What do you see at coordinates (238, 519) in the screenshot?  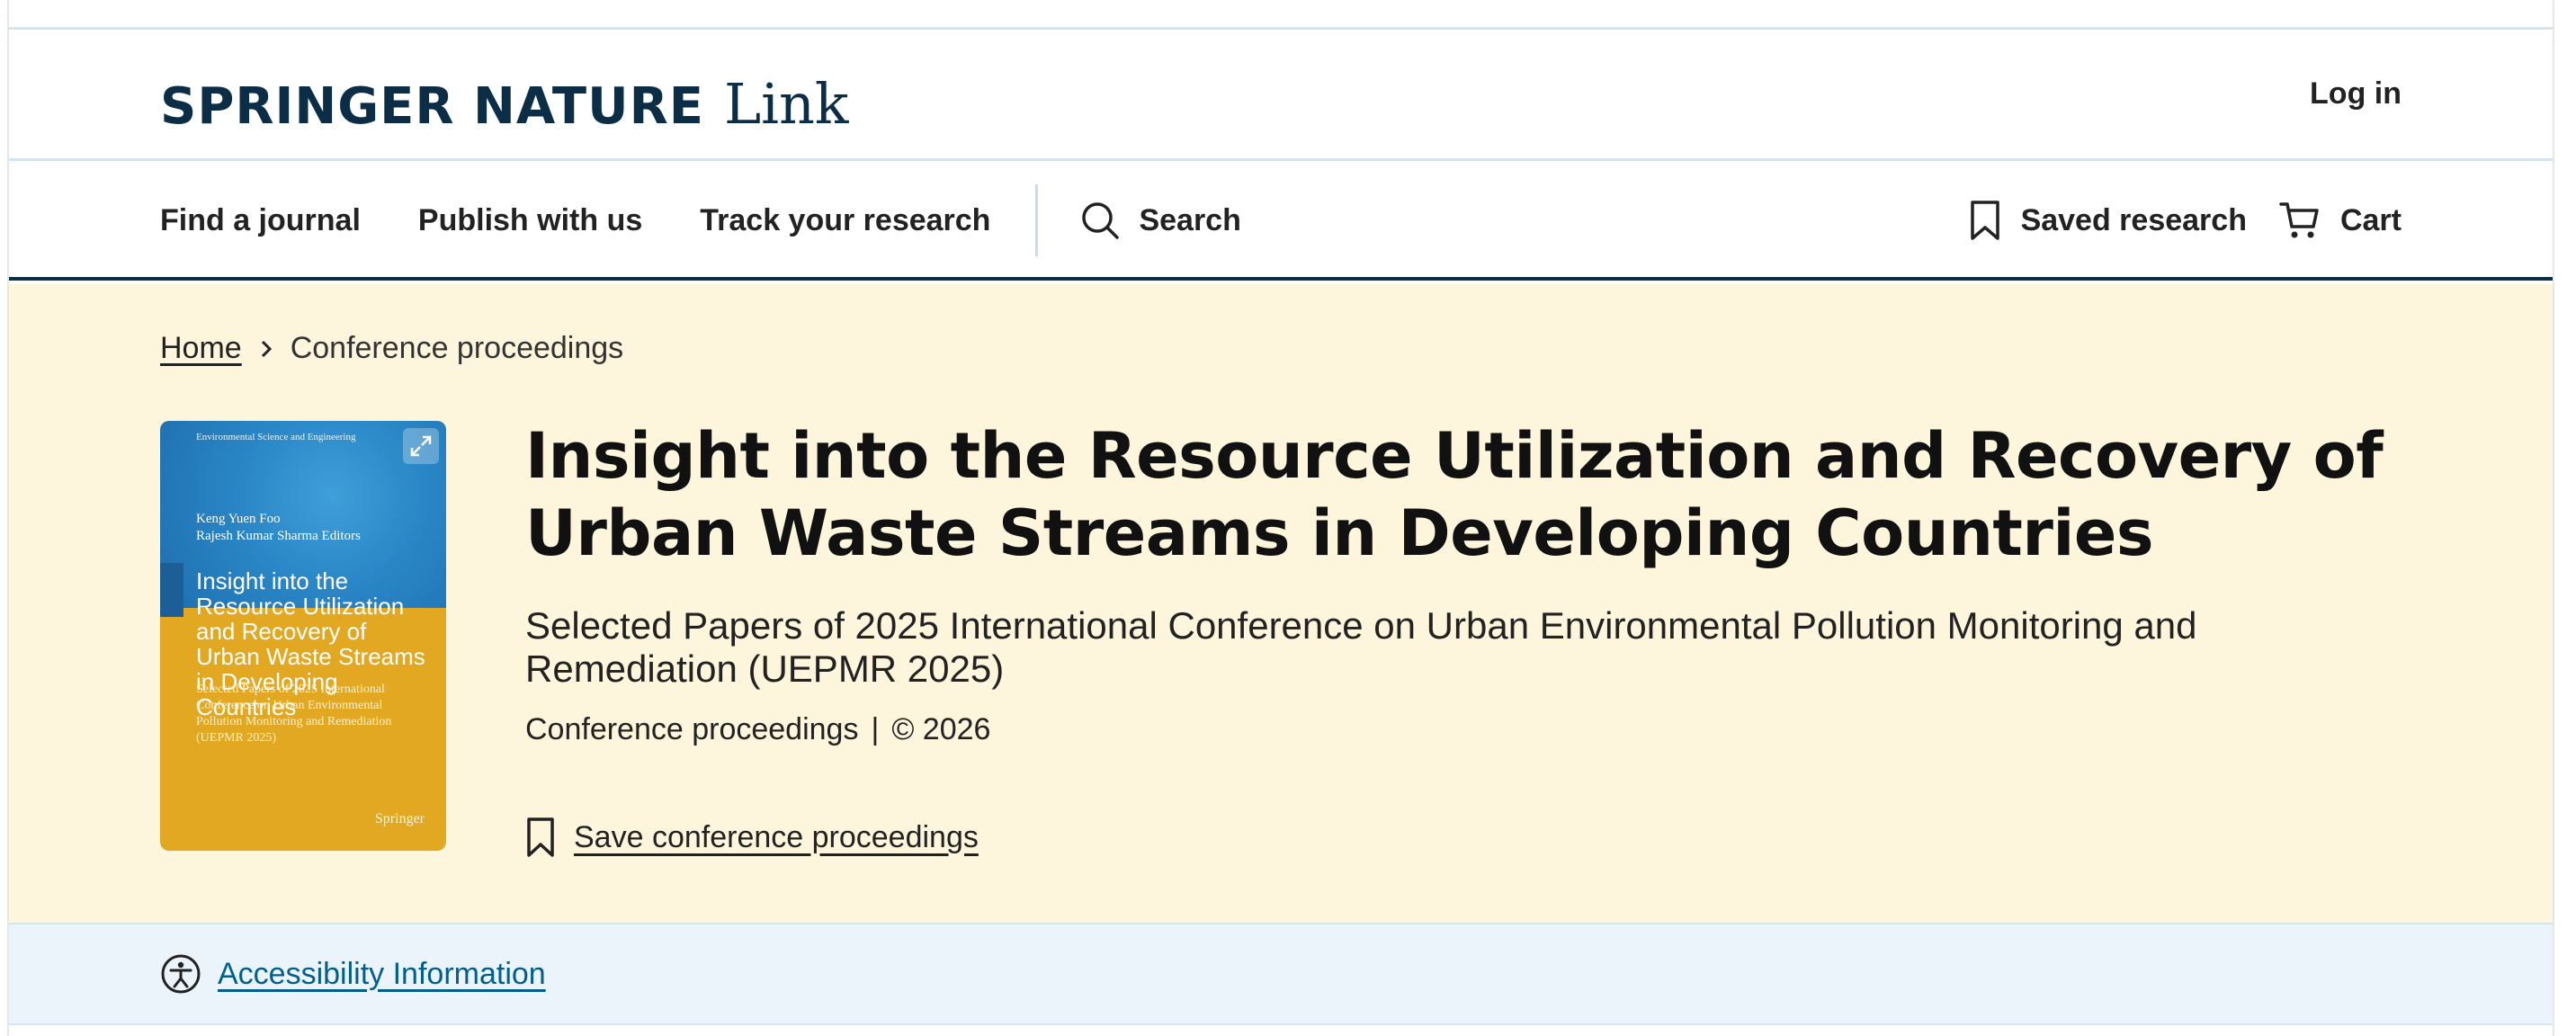 I see `cover-author-1: Keng Yuen Foo` at bounding box center [238, 519].